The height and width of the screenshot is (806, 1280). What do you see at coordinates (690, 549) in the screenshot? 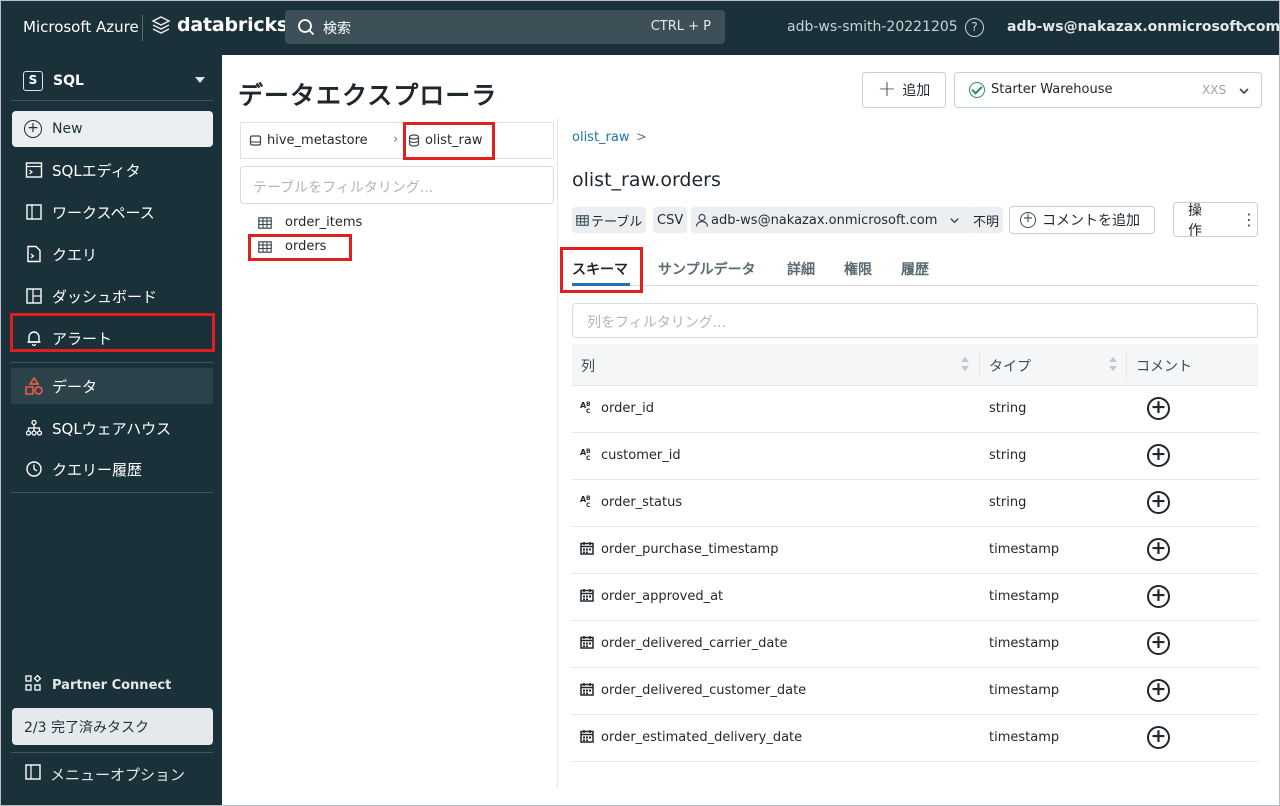
I see `column-name: order_purchase_timestamp` at bounding box center [690, 549].